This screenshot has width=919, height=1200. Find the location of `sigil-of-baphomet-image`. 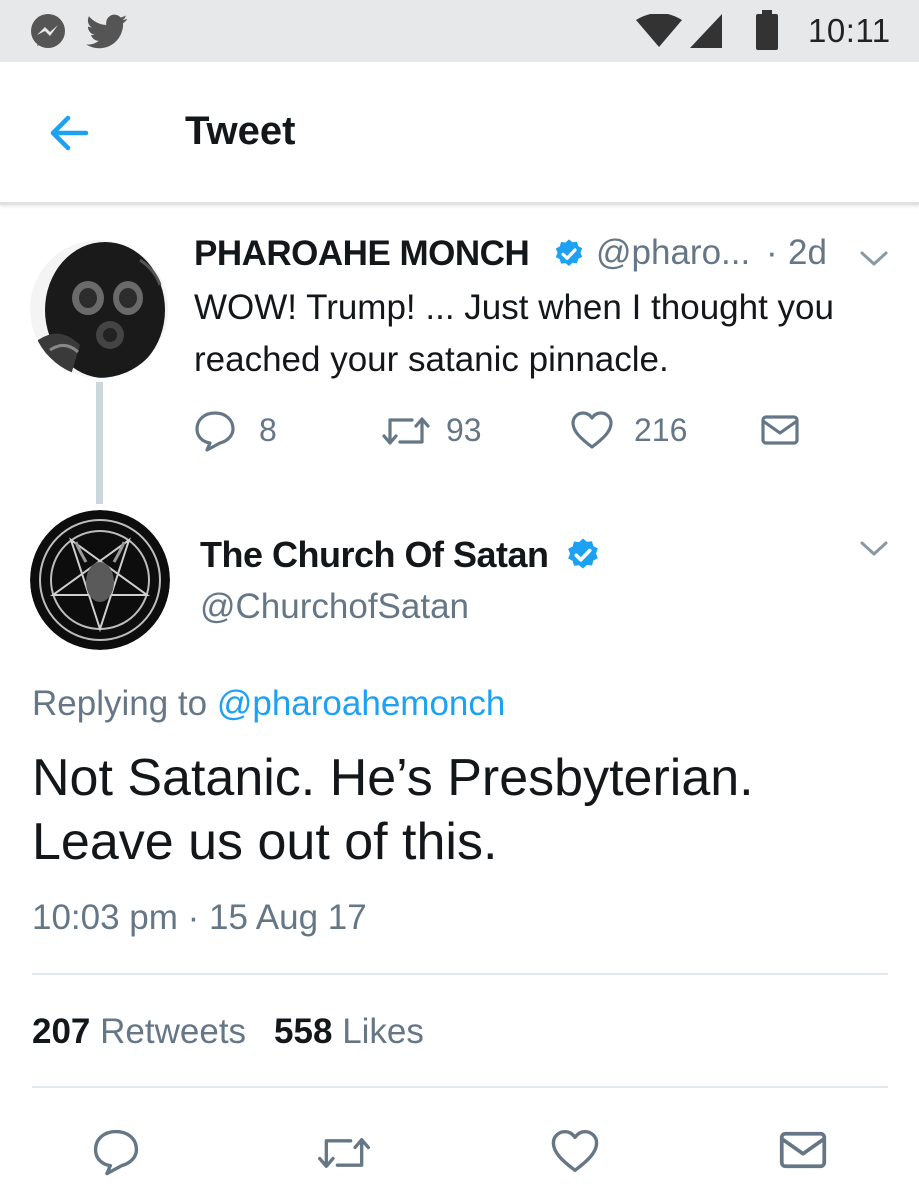

sigil-of-baphomet-image is located at coordinates (100, 580).